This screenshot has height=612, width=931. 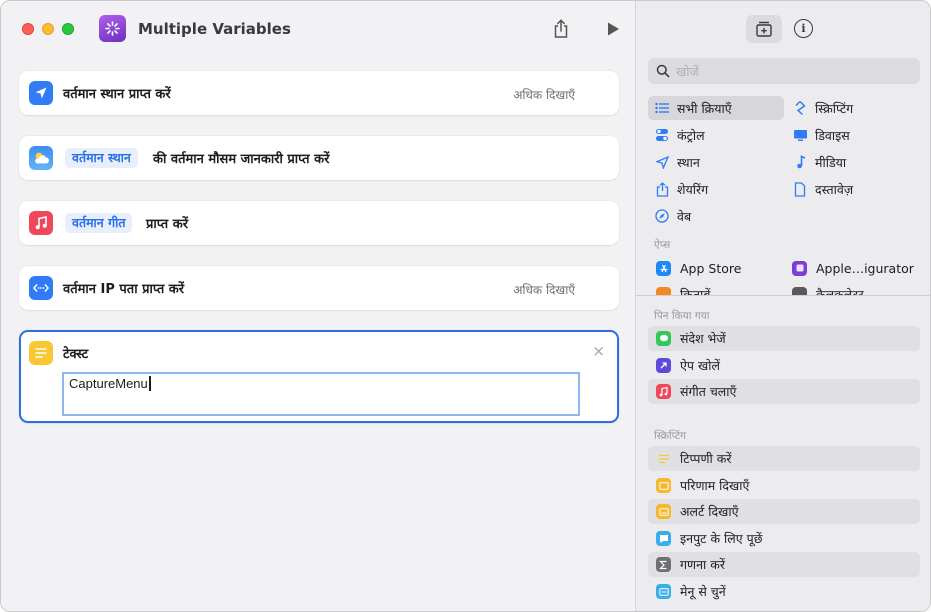 I want to click on category-scripting: स्क्रिप्टिंग, so click(x=819, y=108).